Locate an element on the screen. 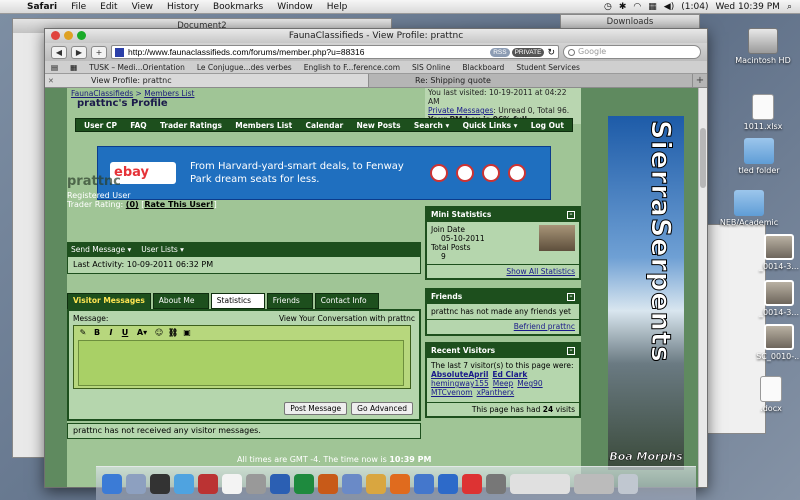  time-machine-icon: ◷ is located at coordinates (608, 7).